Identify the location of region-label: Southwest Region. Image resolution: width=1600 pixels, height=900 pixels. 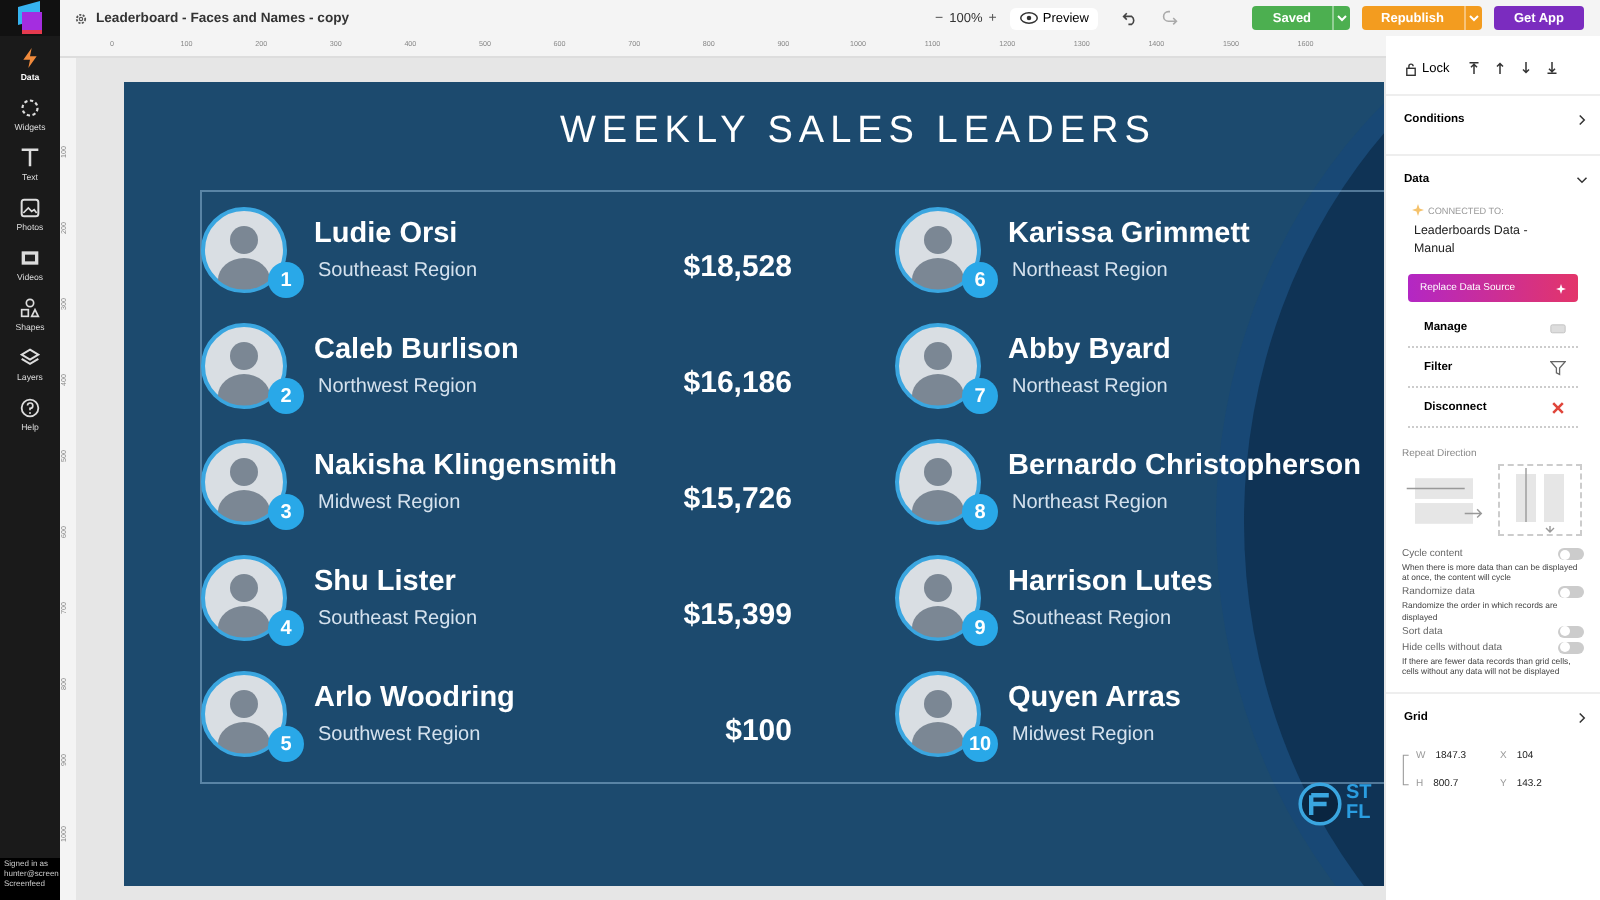
(400, 735).